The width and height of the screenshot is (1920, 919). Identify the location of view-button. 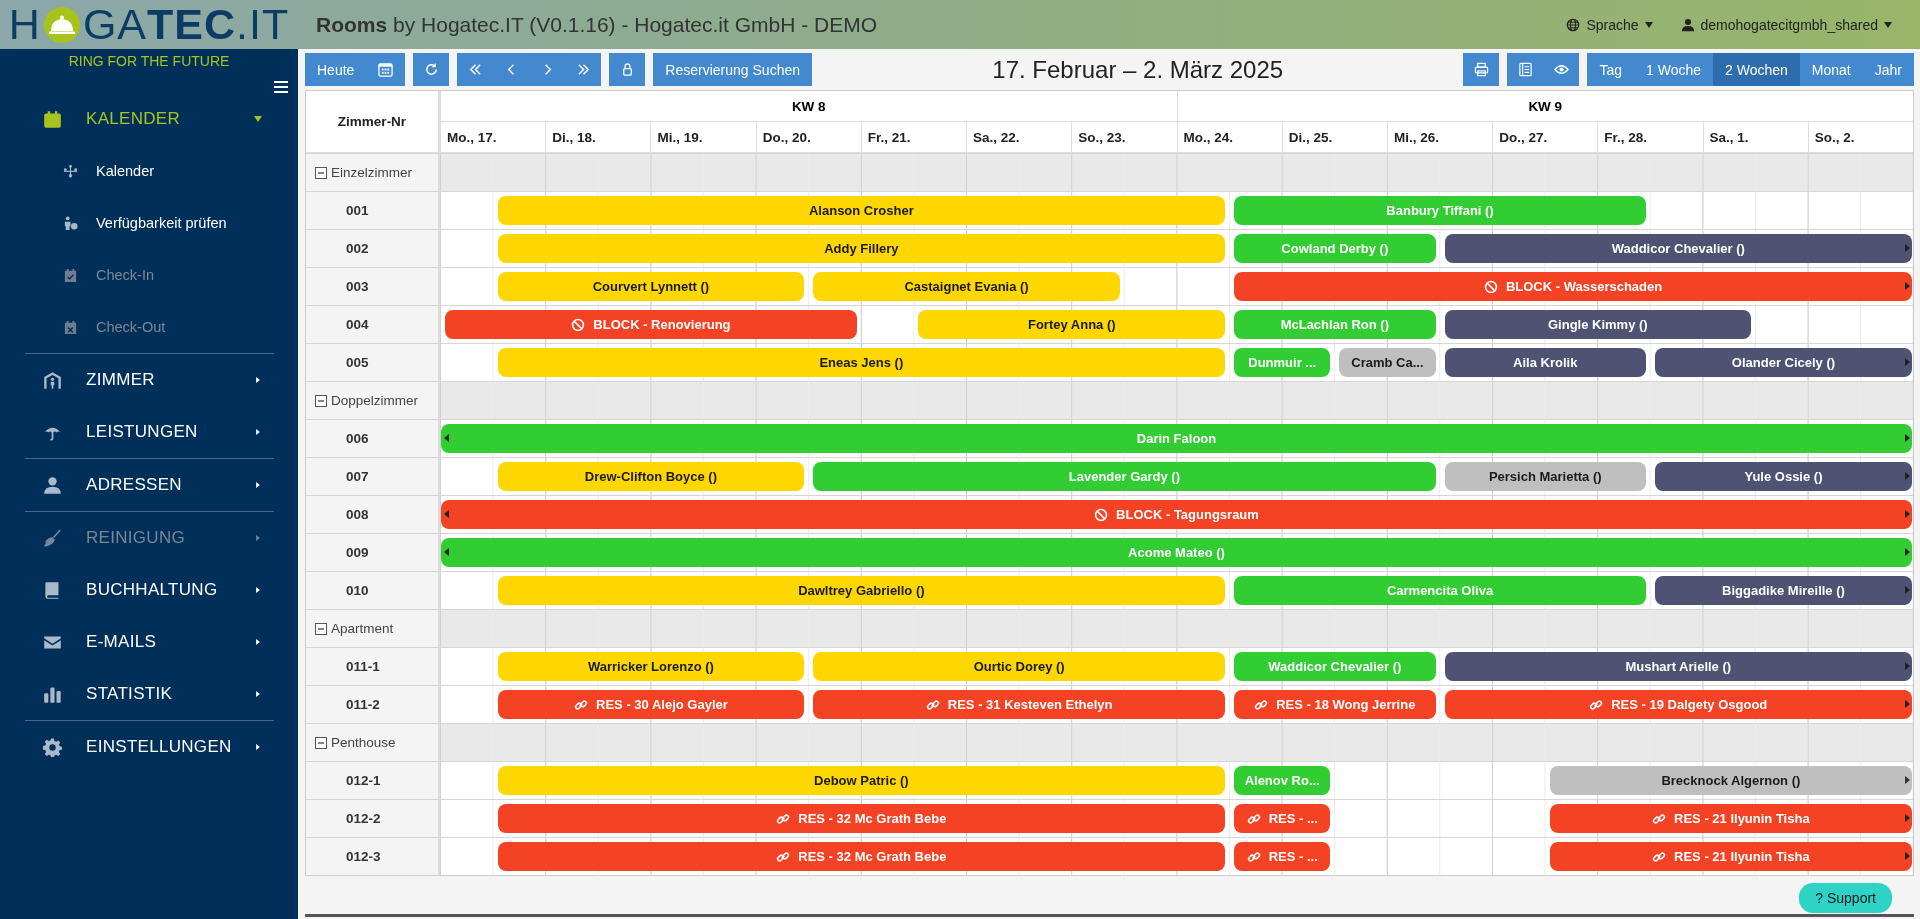
(1561, 69).